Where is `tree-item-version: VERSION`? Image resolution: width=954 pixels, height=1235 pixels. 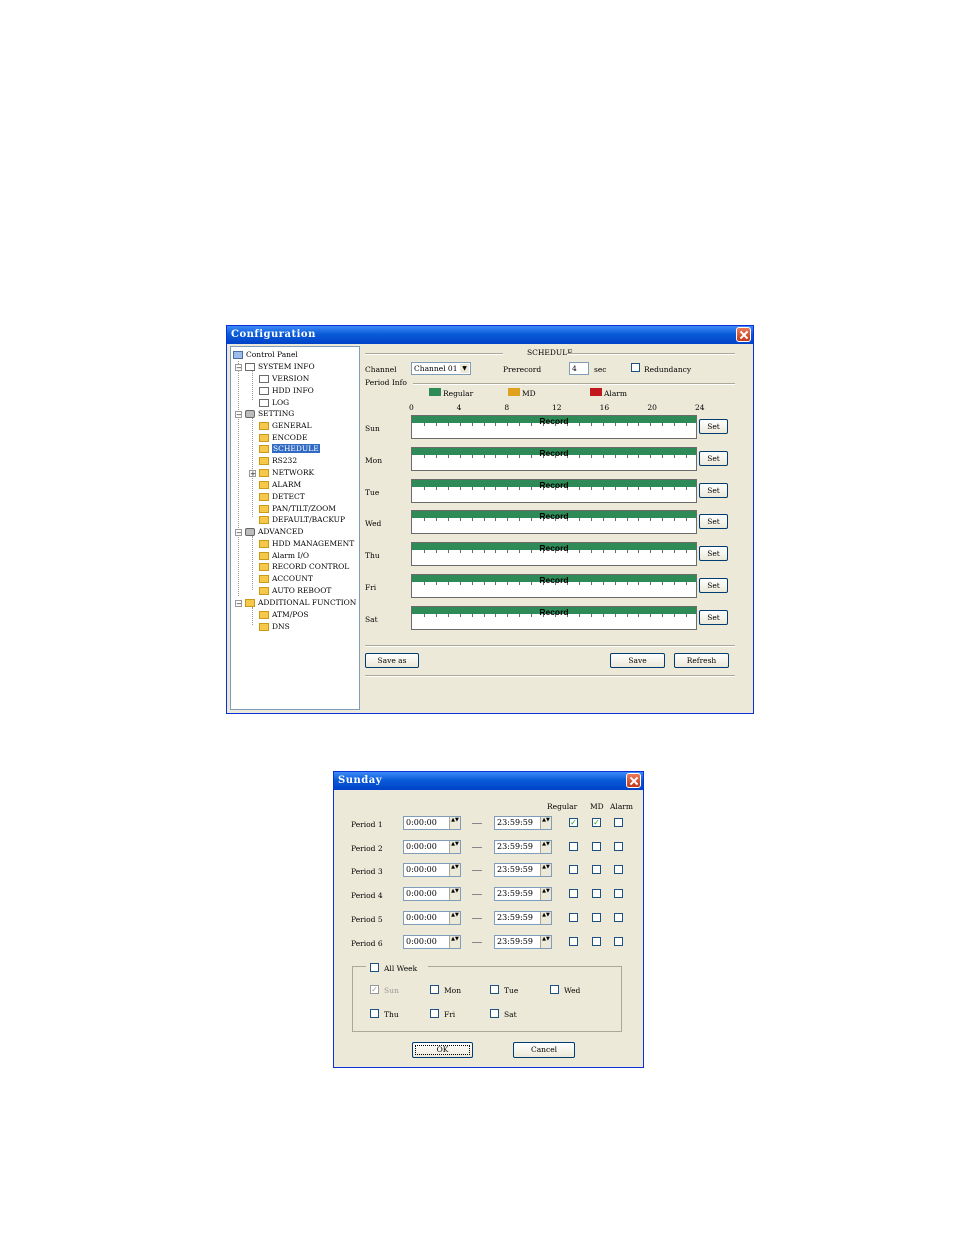 tree-item-version: VERSION is located at coordinates (284, 378).